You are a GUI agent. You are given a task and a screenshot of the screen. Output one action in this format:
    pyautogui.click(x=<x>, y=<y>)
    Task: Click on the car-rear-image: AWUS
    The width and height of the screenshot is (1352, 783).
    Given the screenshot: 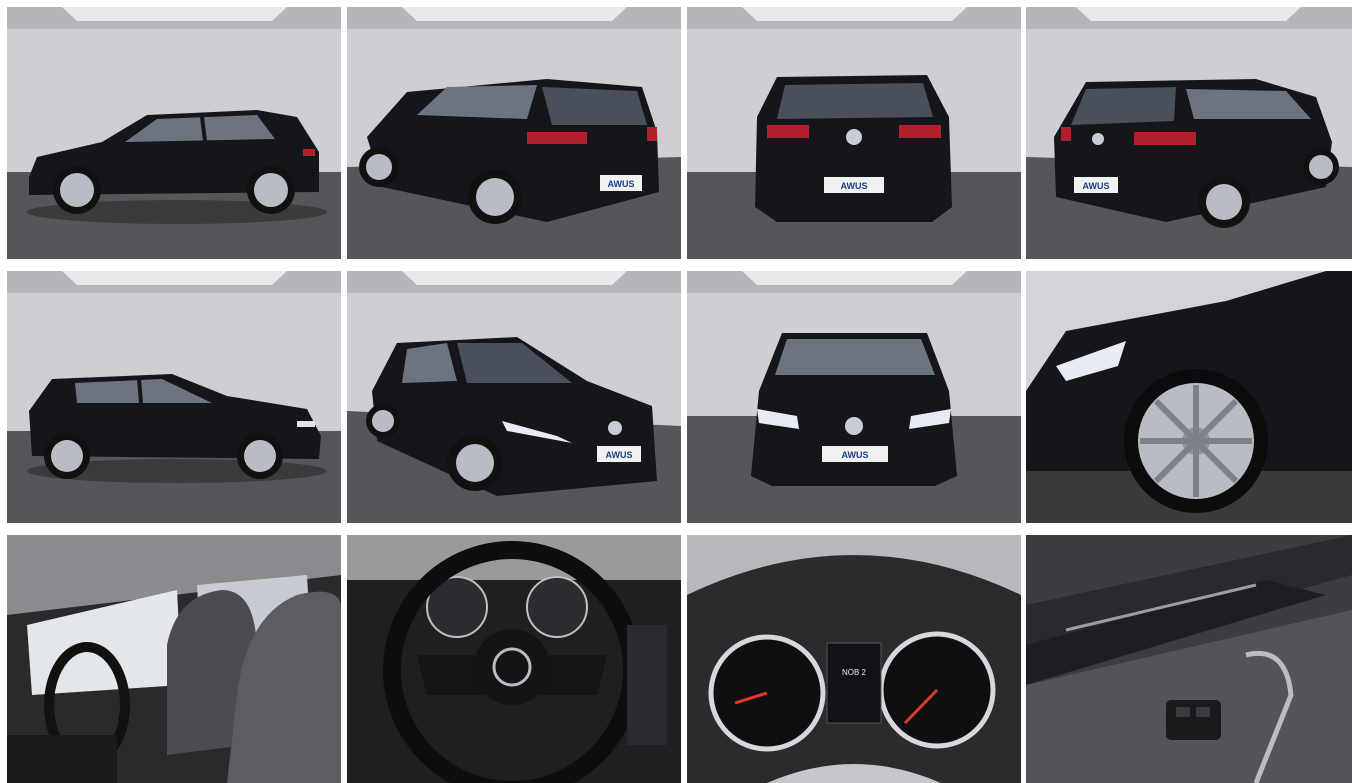 What is the action you would take?
    pyautogui.click(x=854, y=133)
    